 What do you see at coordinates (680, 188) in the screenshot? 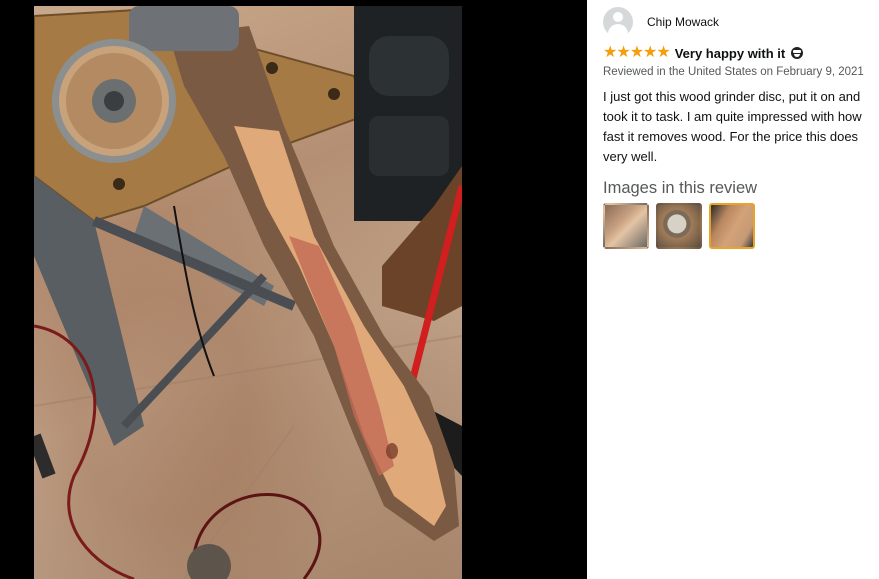
I see `images-heading: Images in this review` at bounding box center [680, 188].